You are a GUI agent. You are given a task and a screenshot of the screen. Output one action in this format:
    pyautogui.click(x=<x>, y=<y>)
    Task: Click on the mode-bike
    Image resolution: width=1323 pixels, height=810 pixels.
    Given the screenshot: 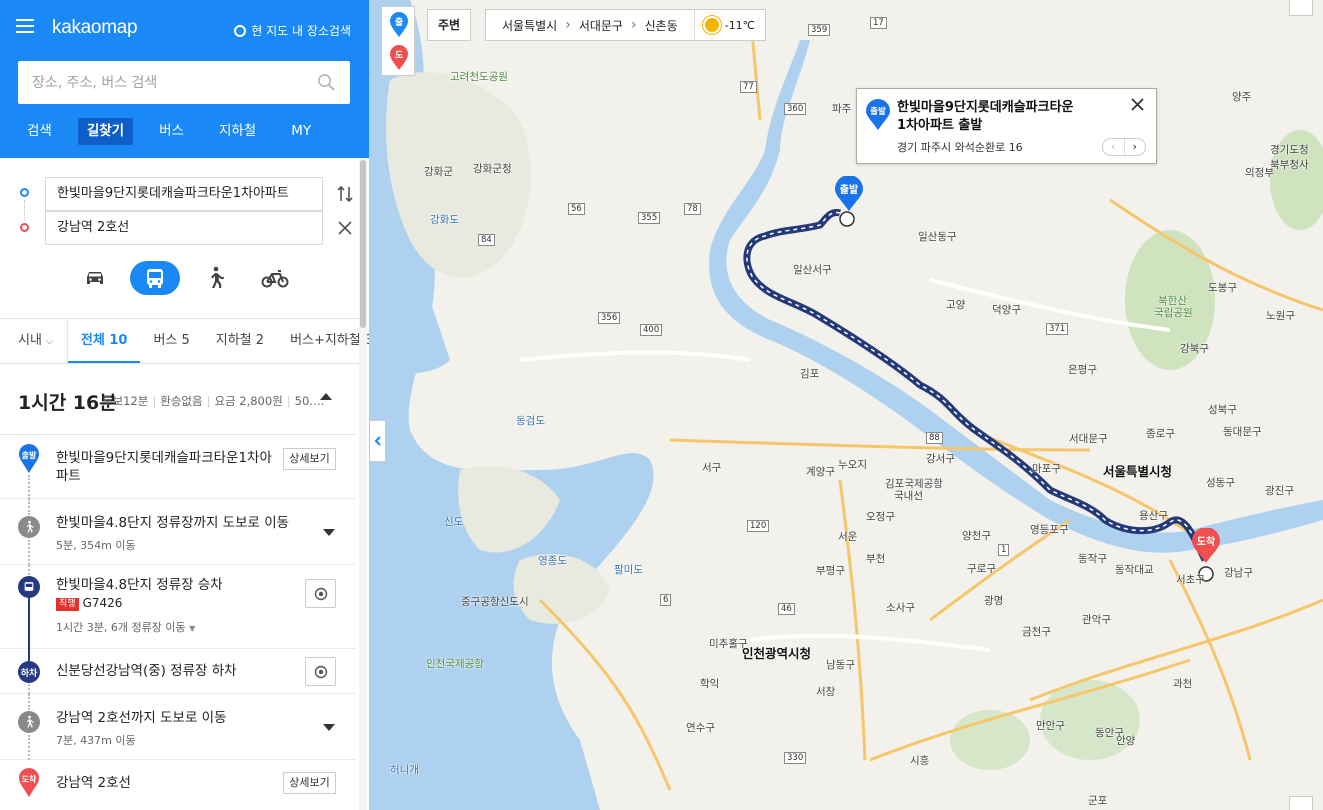 What is the action you would take?
    pyautogui.click(x=275, y=278)
    